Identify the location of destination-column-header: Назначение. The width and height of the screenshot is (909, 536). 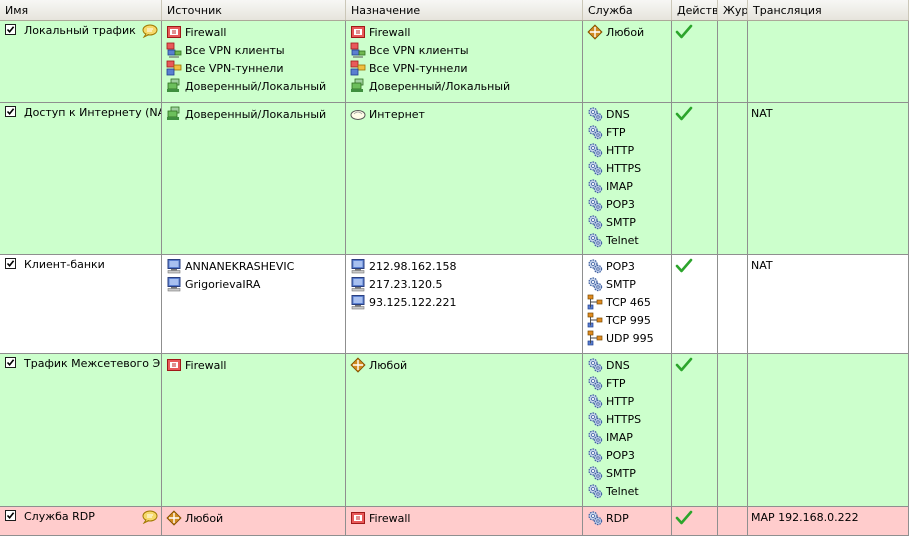
(464, 10).